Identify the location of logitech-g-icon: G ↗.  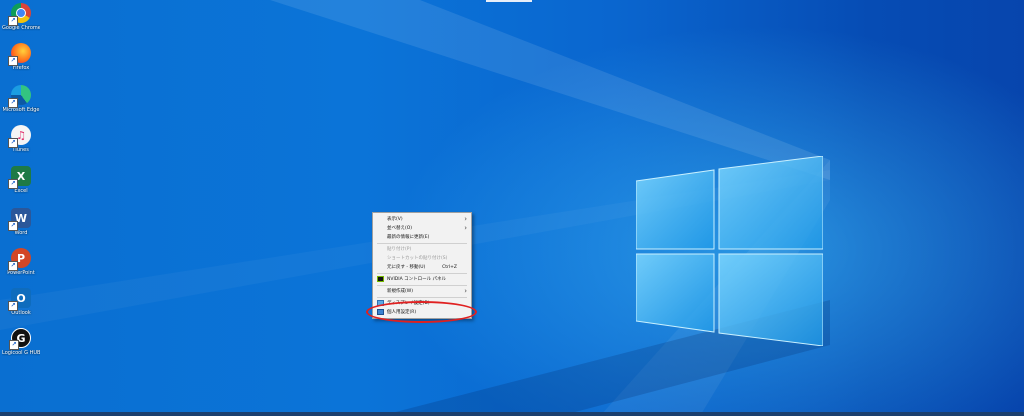
(20, 339).